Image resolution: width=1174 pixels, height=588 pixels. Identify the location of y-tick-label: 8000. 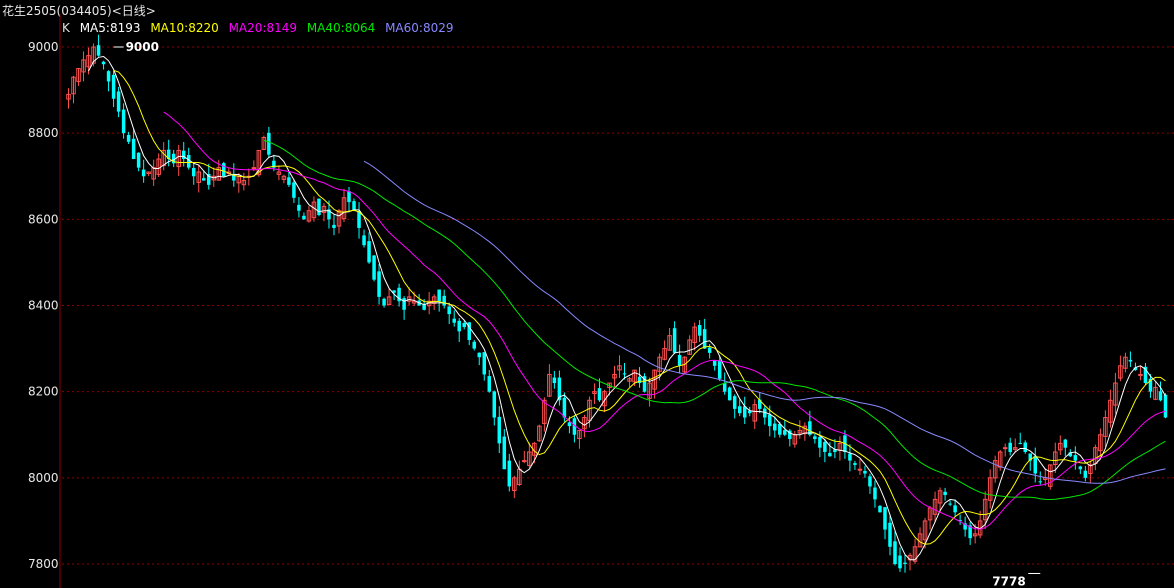
(43, 478).